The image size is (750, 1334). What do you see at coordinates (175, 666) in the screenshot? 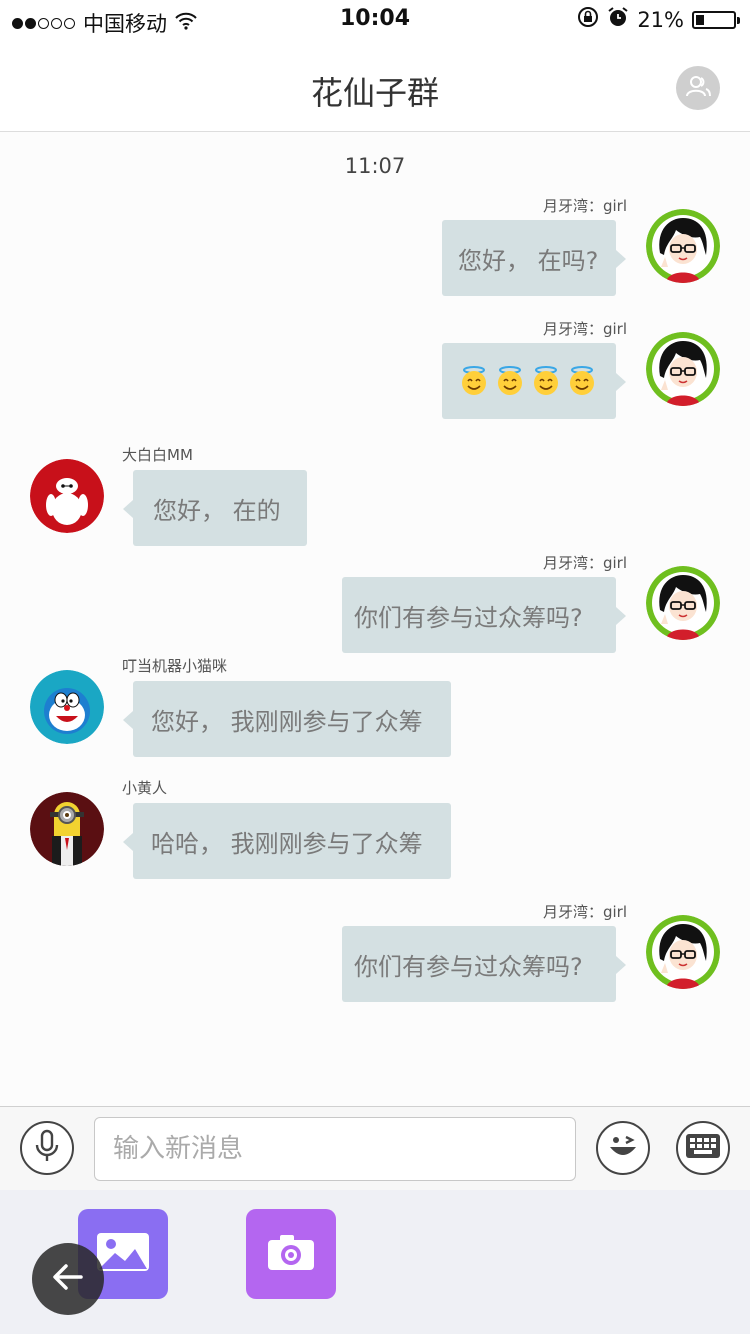
I see `sender-name: 叮当机器小猫咪` at bounding box center [175, 666].